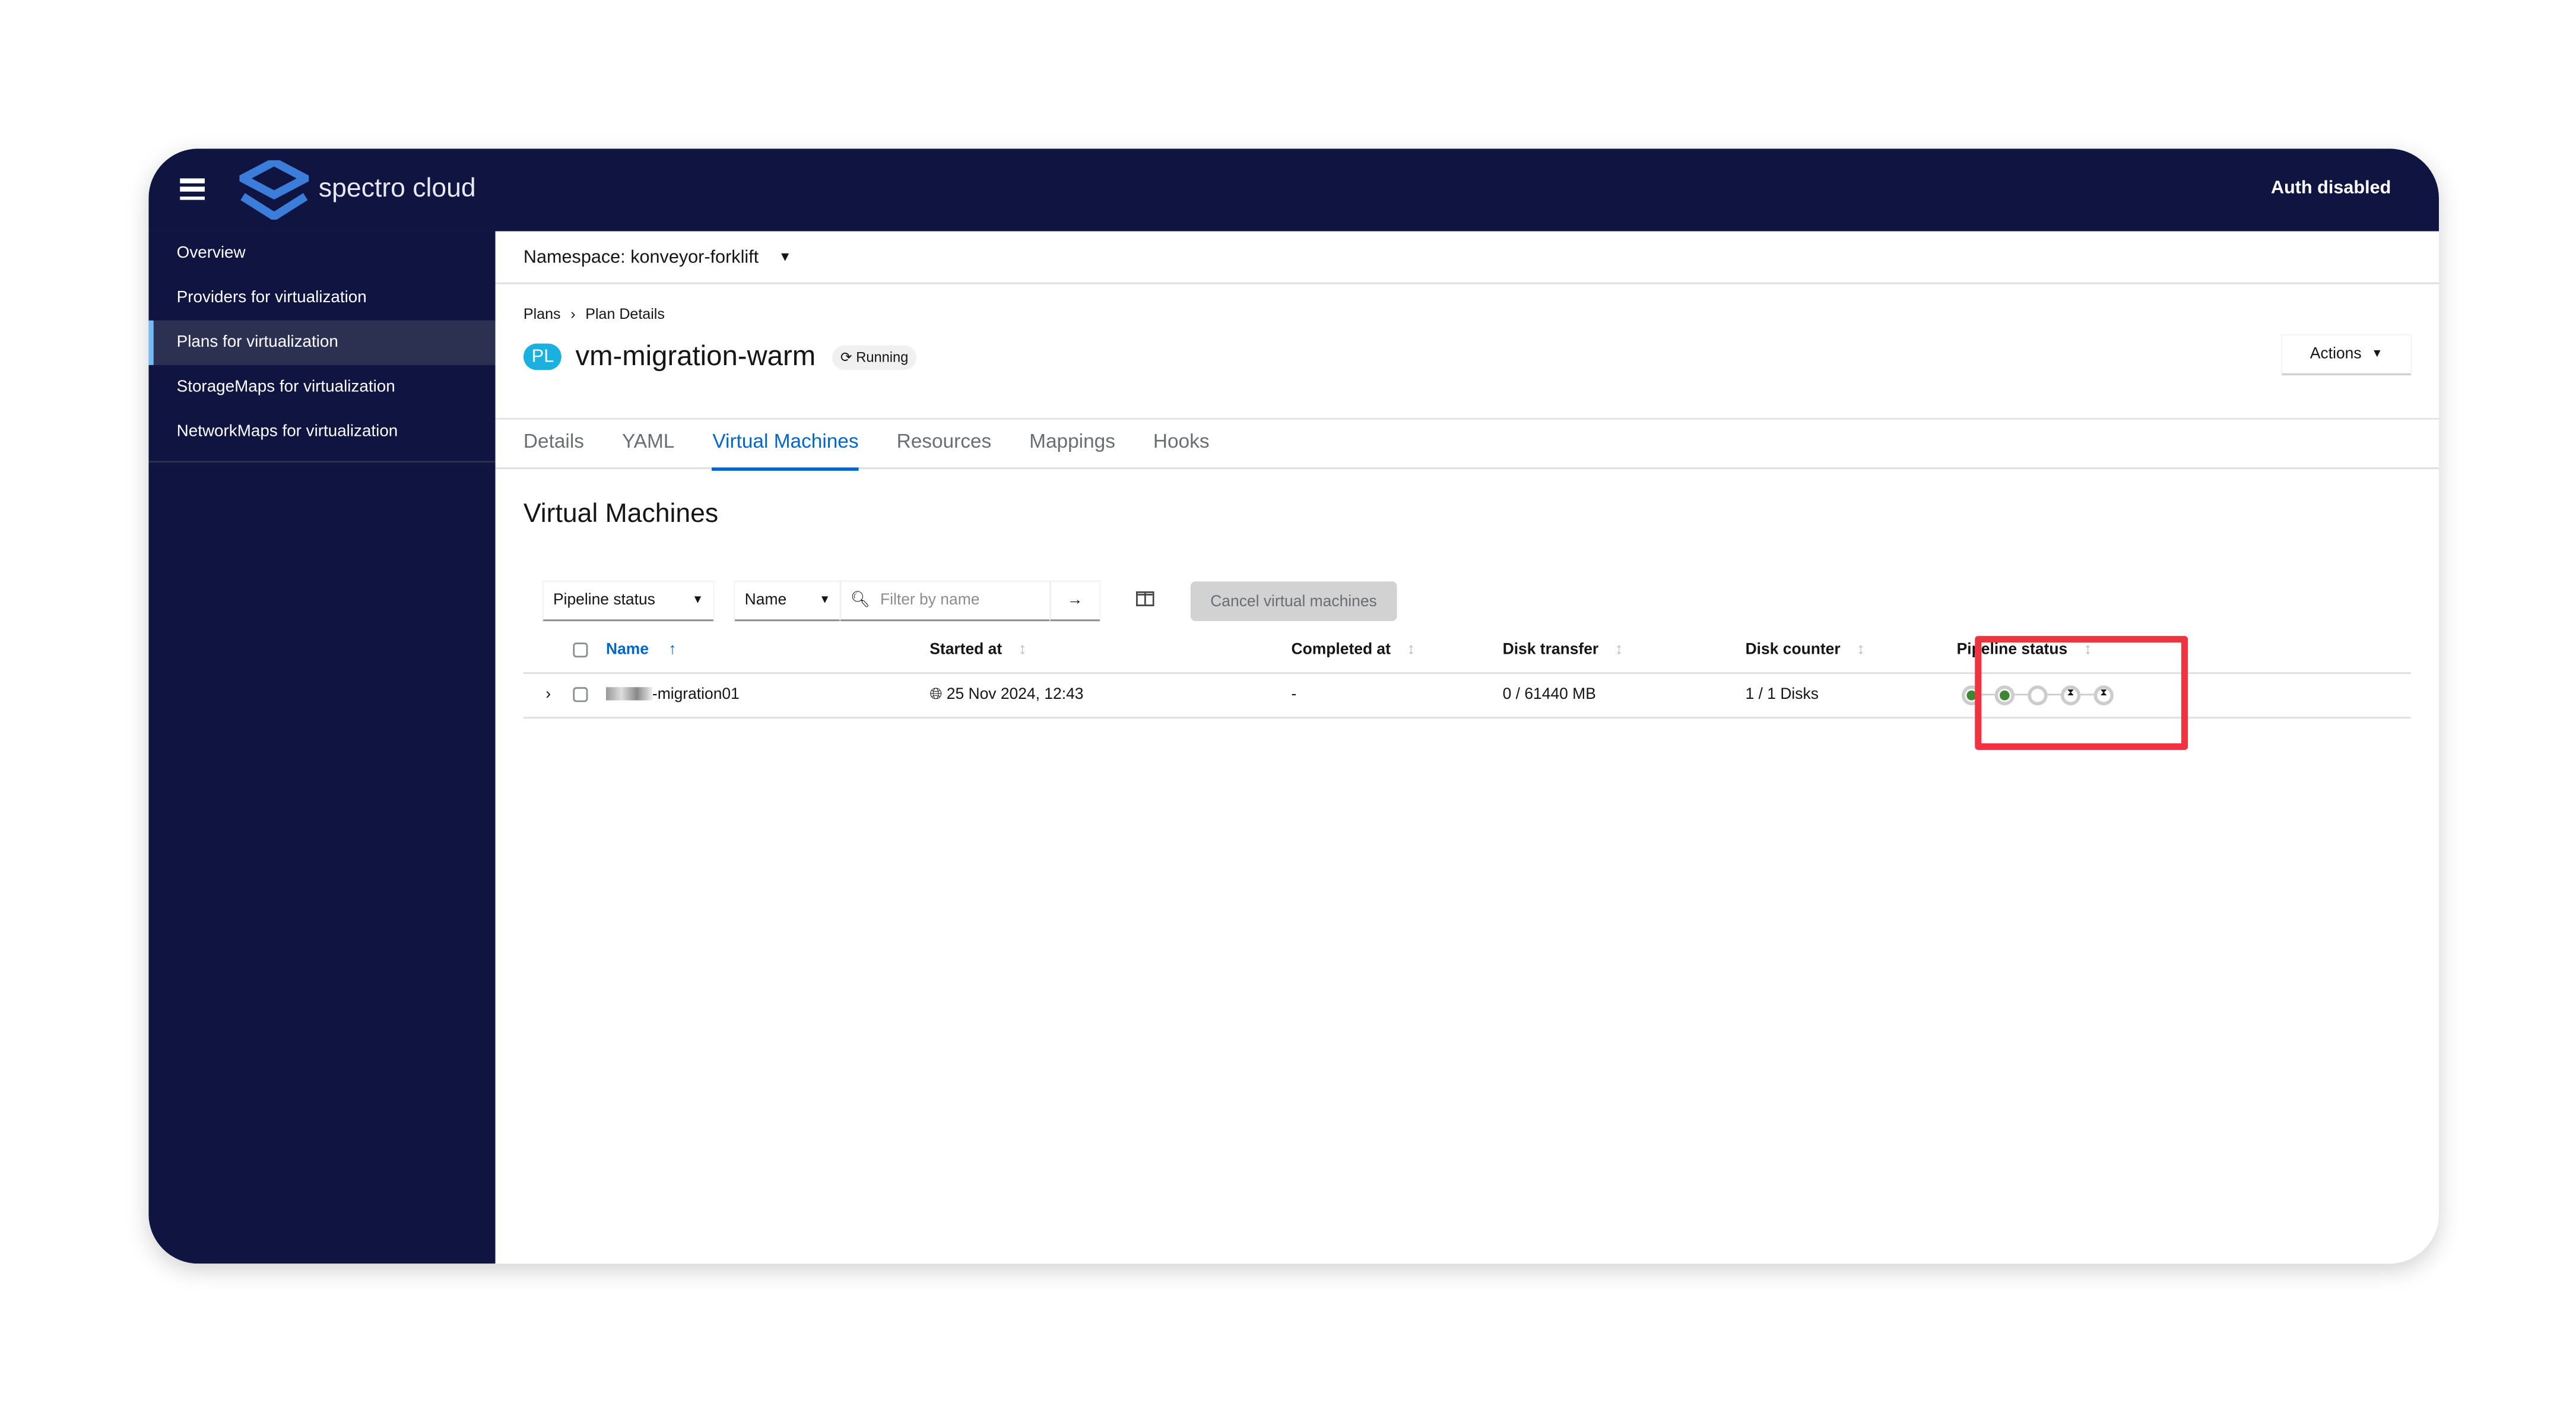 This screenshot has height=1406, width=2576. Describe the element at coordinates (321, 387) in the screenshot. I see `sidebar-item-storagemaps: StorageMaps for virtualization` at that location.